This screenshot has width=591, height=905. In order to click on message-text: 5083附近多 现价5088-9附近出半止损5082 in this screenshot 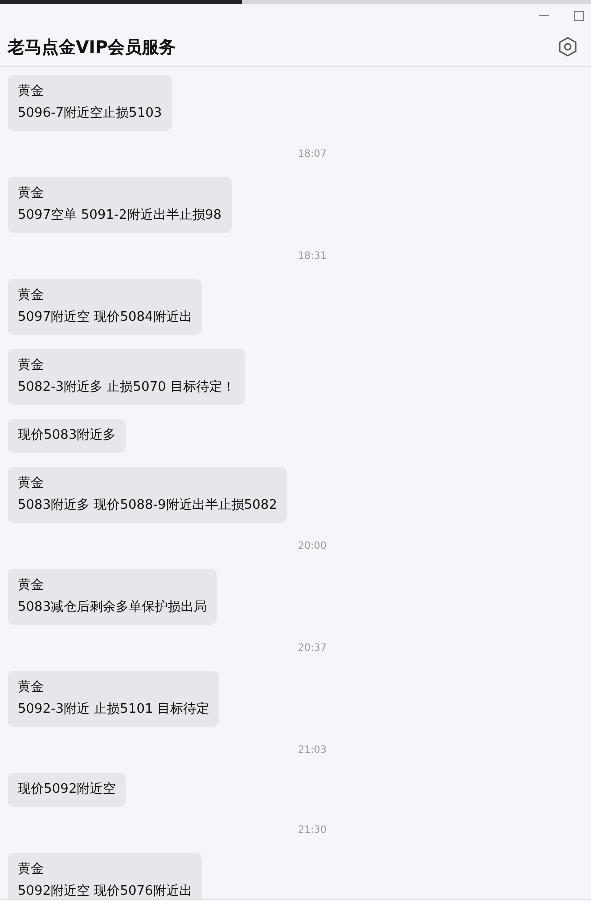, I will do `click(148, 506)`.